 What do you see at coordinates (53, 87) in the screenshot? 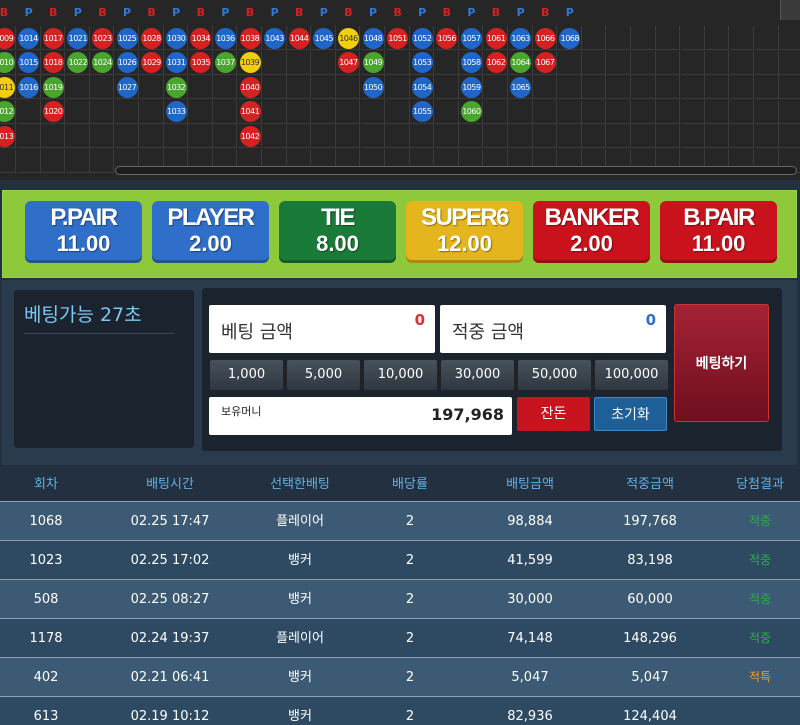
I see `road-map-ball: 1019` at bounding box center [53, 87].